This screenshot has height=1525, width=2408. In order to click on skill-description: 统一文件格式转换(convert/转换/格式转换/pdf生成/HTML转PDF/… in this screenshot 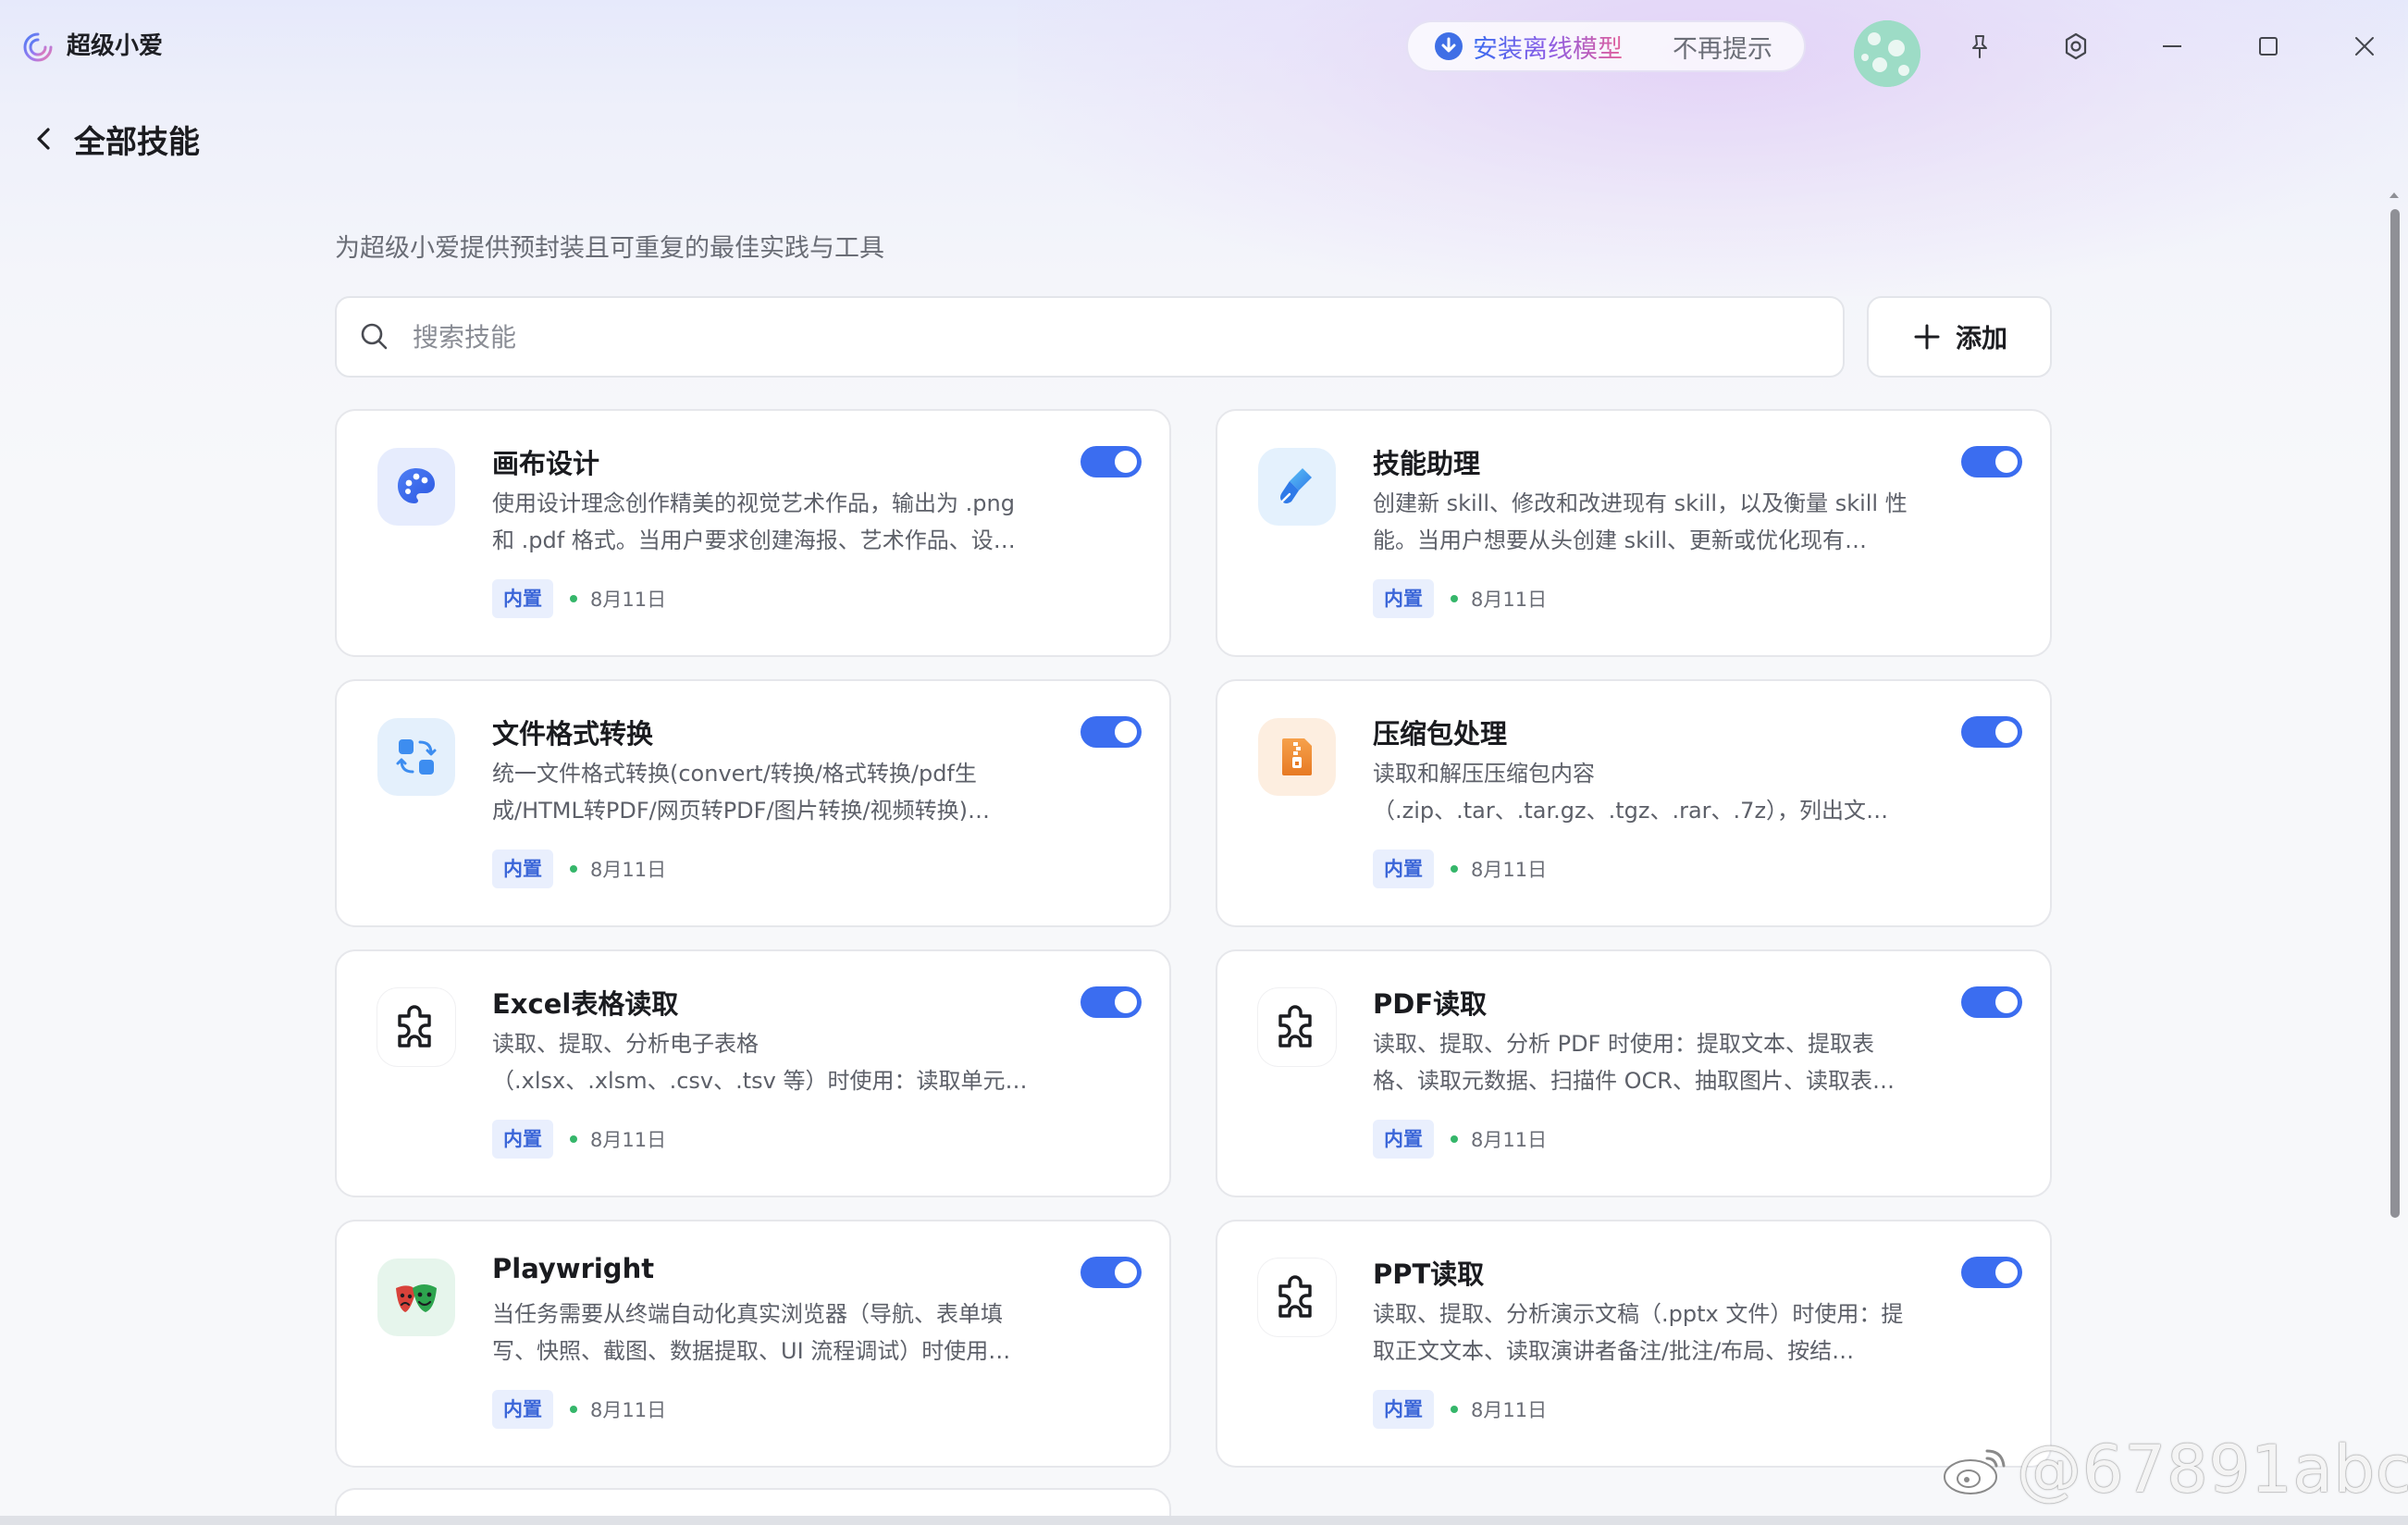, I will do `click(741, 792)`.